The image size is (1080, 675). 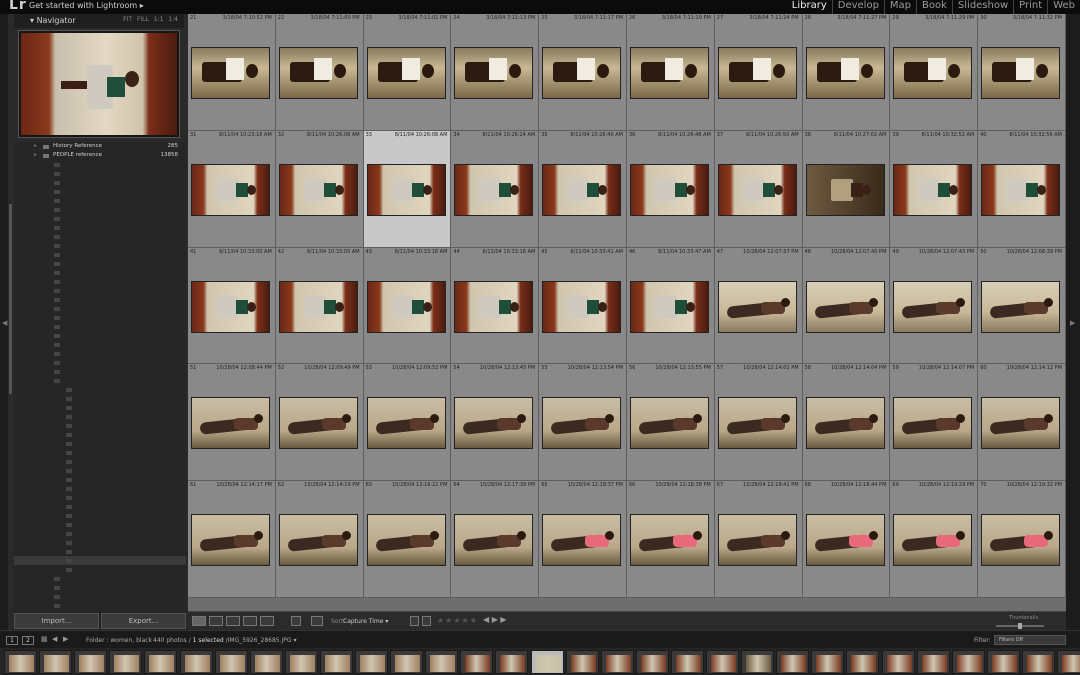 What do you see at coordinates (296, 621) in the screenshot?
I see `painter-spray-icon` at bounding box center [296, 621].